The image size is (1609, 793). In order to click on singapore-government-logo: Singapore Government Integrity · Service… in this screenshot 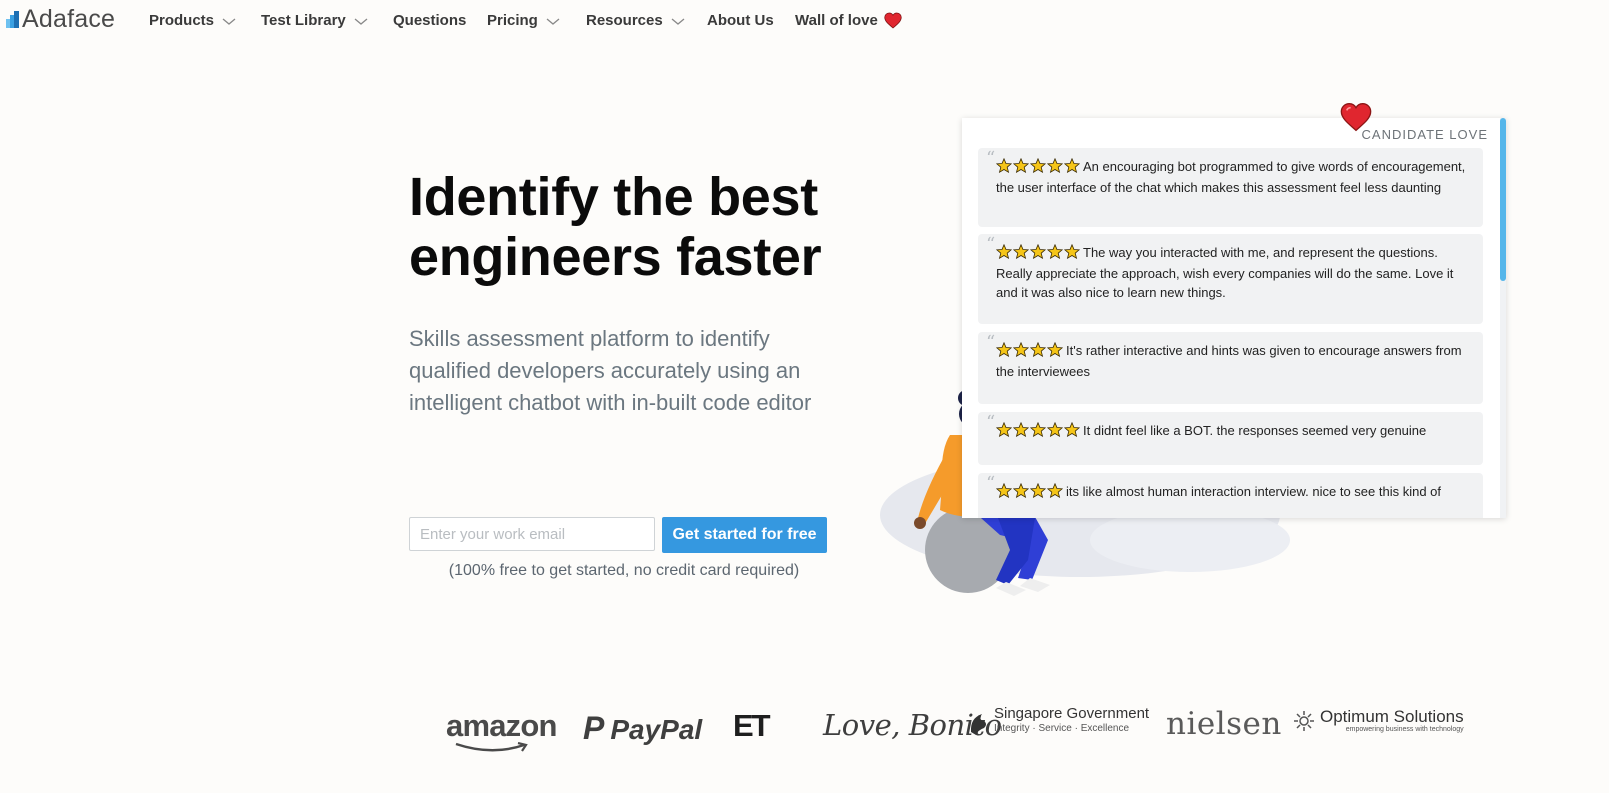, I will do `click(1059, 720)`.